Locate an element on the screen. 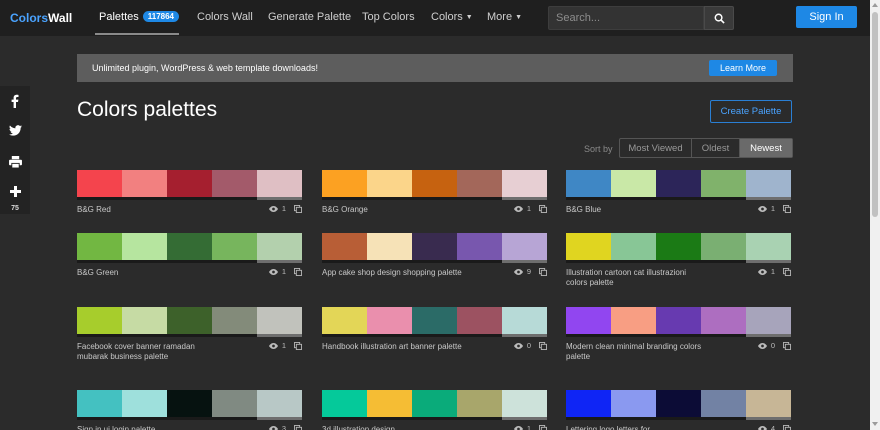  facebook-share-button is located at coordinates (15, 101).